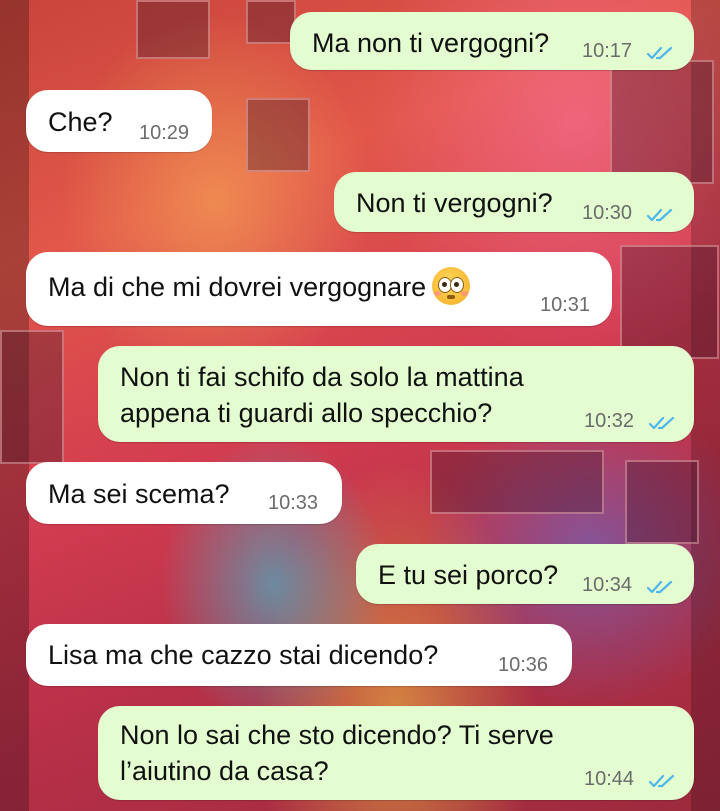 The image size is (720, 811). What do you see at coordinates (243, 655) in the screenshot?
I see `message-text: Lisa ma che cazzo stai dicendo?` at bounding box center [243, 655].